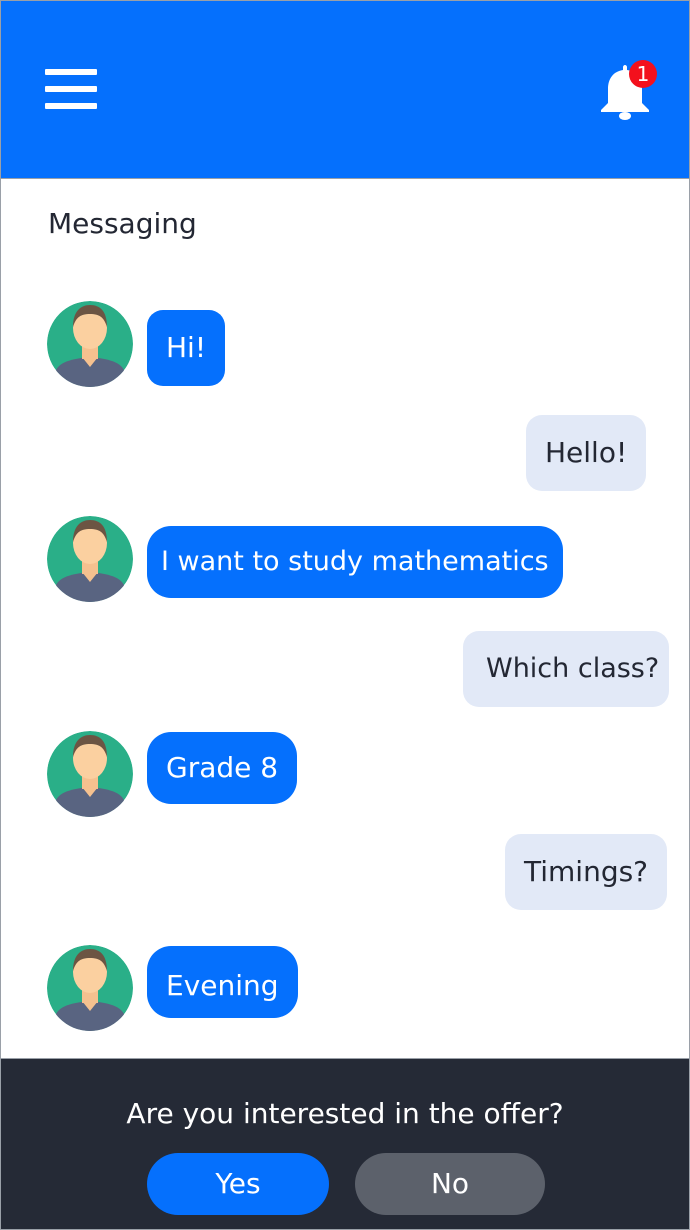 This screenshot has height=1230, width=690. Describe the element at coordinates (345, 1113) in the screenshot. I see `offer-question: Are you interested in the offer?` at that location.